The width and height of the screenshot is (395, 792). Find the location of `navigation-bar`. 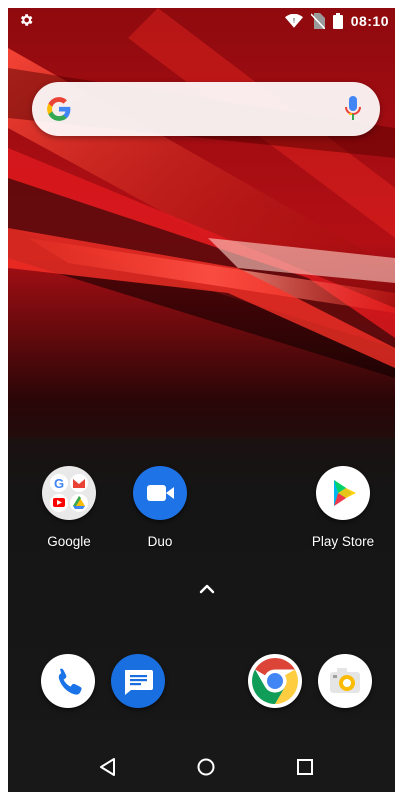

navigation-bar is located at coordinates (201, 764).